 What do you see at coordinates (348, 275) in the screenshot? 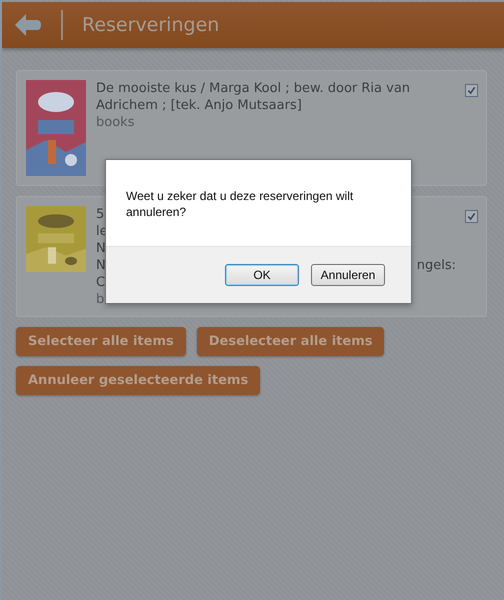
I see `dialog-button: Annuleren` at bounding box center [348, 275].